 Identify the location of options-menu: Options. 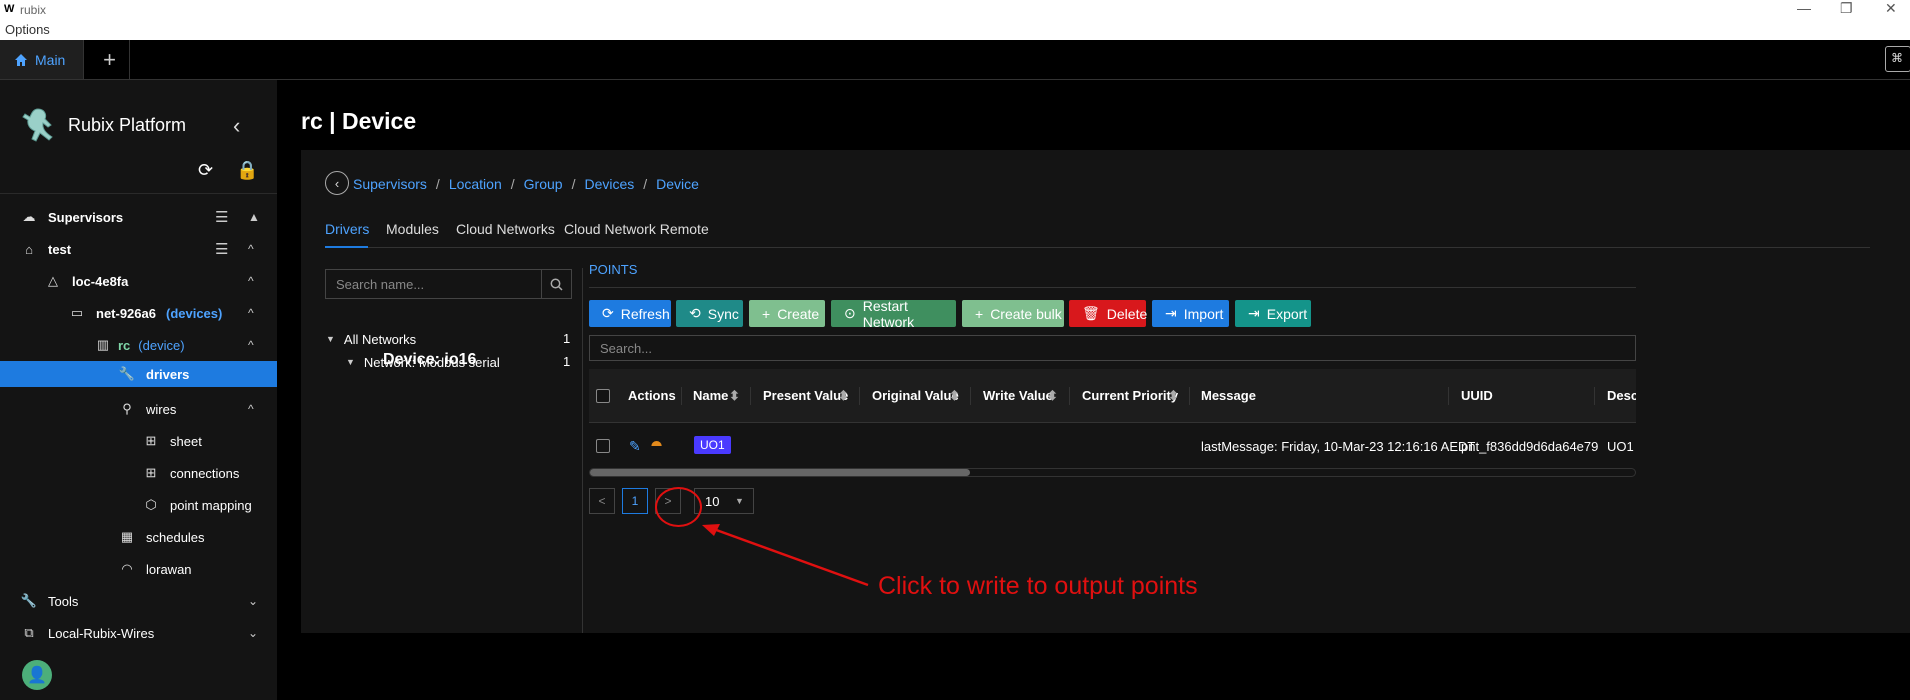
(27, 29).